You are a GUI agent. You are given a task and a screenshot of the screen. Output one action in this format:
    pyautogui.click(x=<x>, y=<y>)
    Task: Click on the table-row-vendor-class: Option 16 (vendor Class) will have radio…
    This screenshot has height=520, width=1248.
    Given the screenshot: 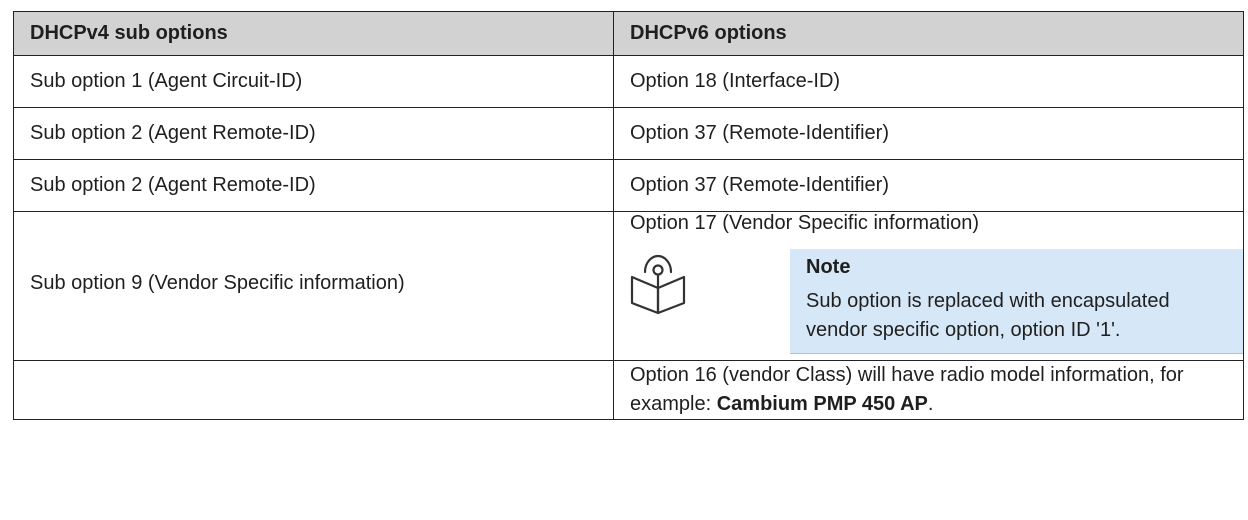 What is the action you would take?
    pyautogui.click(x=628, y=390)
    